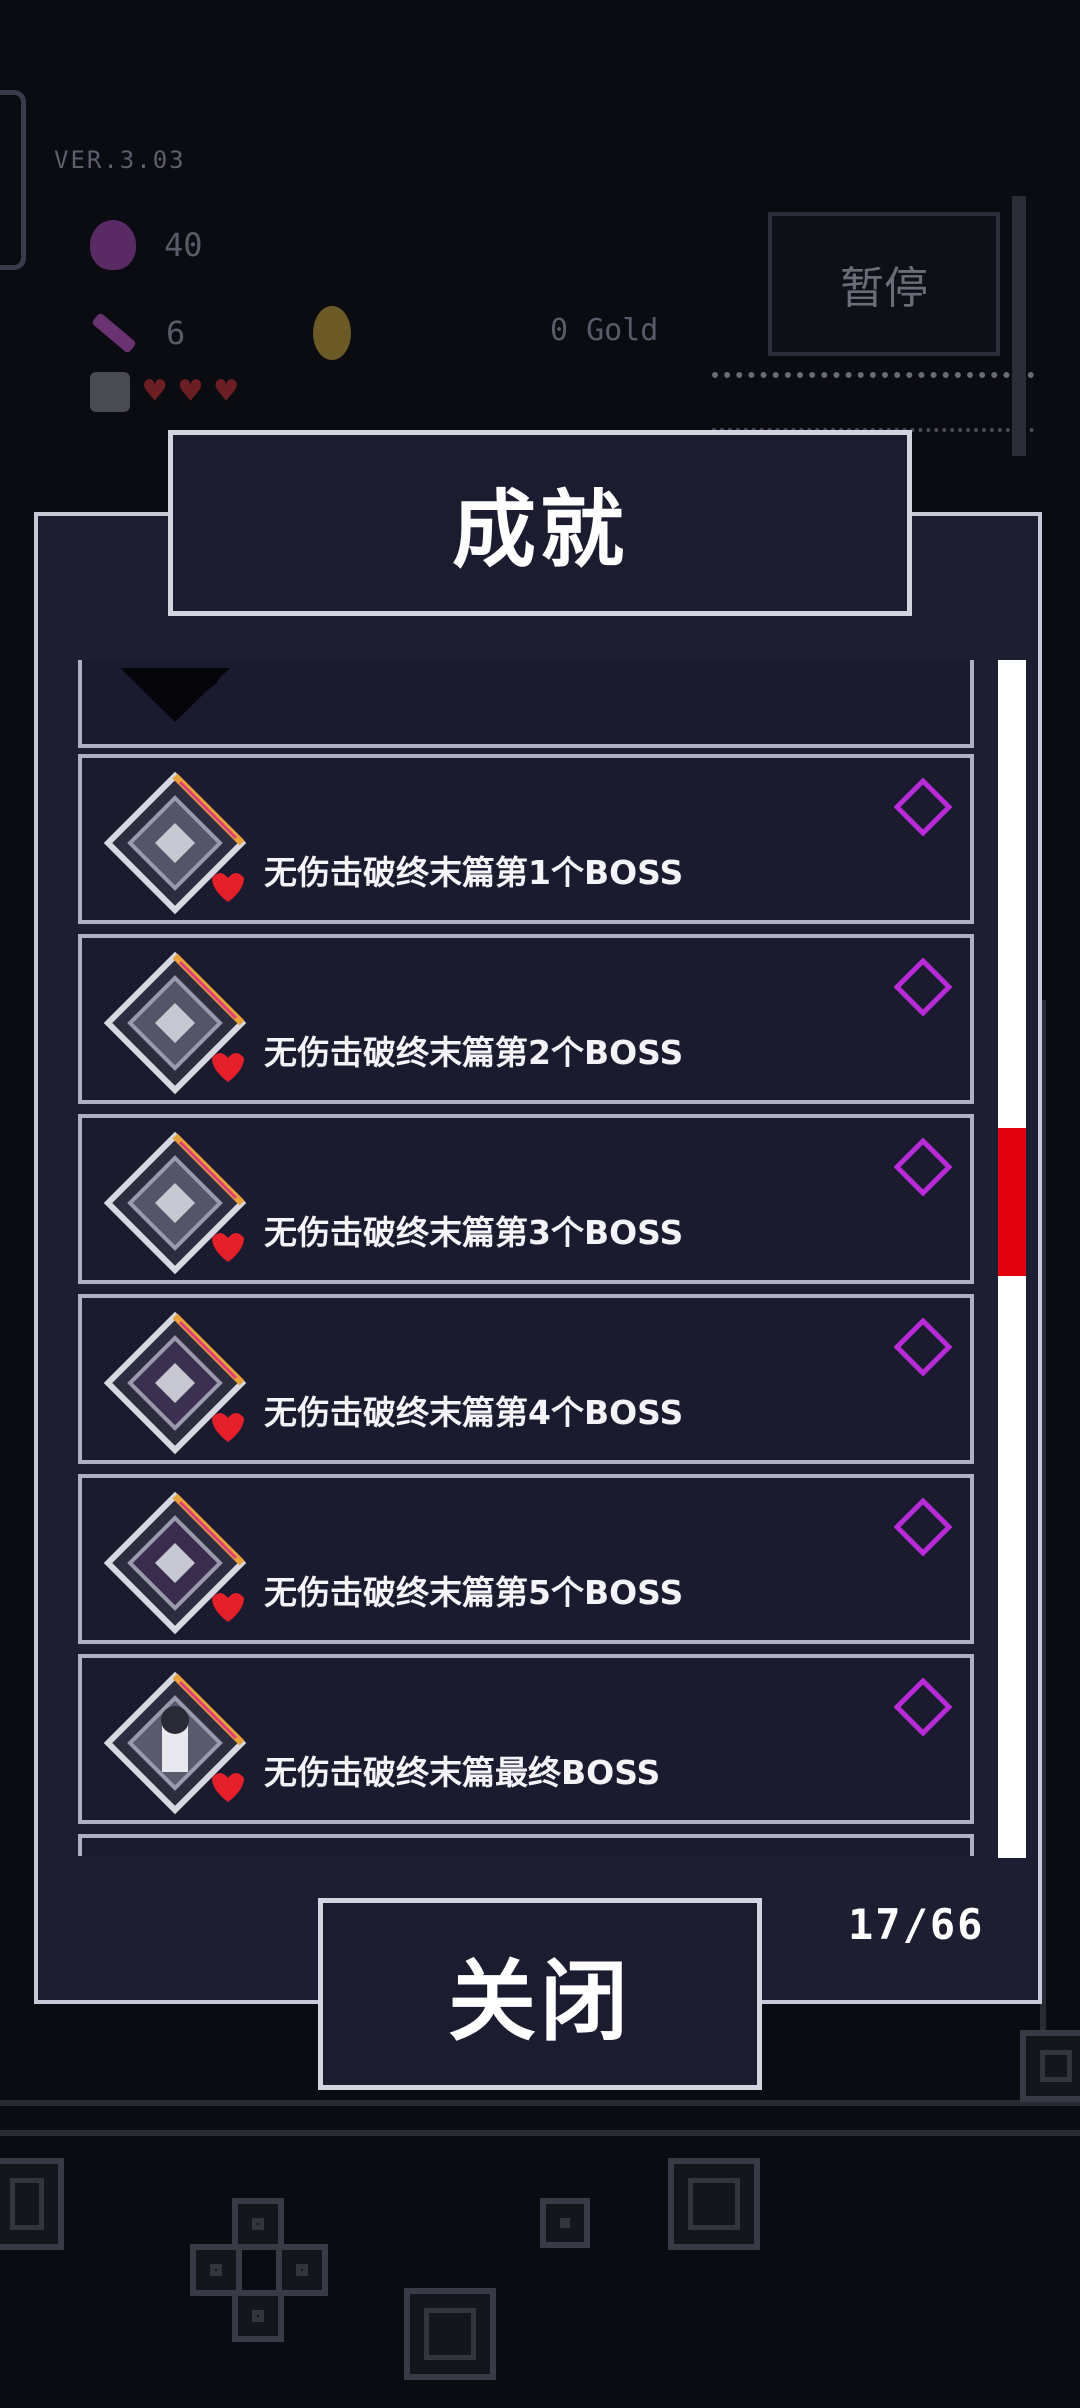  I want to click on dialog-title: 成就, so click(540, 523).